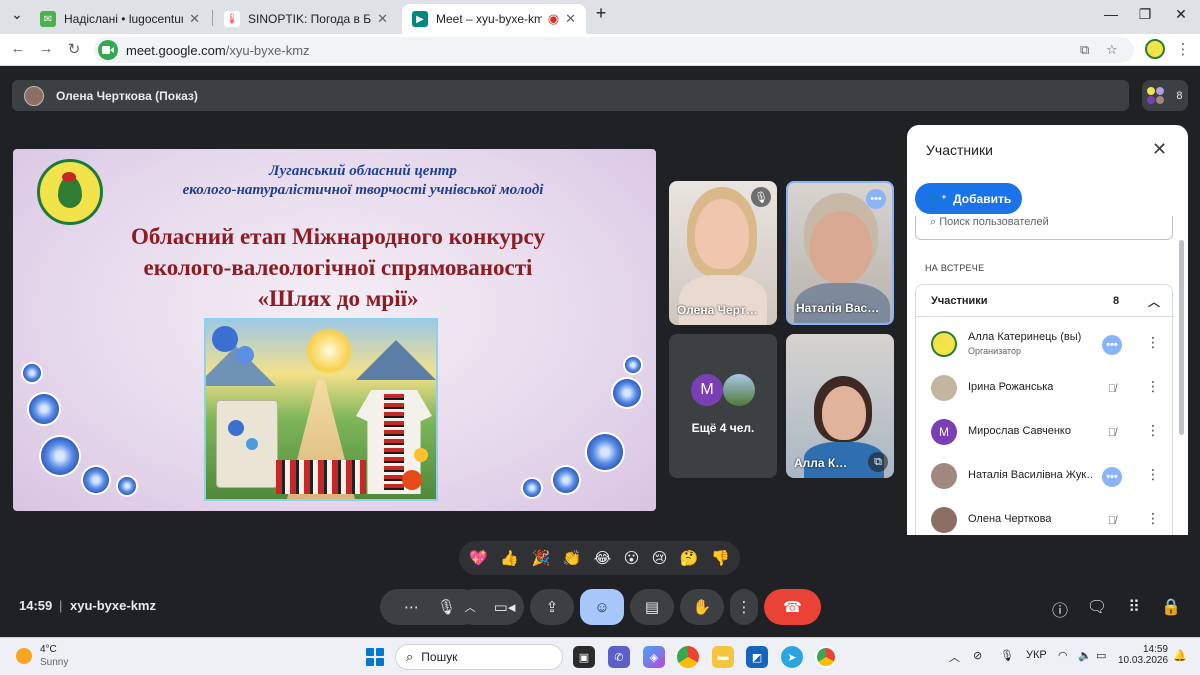  Describe the element at coordinates (48, 649) in the screenshot. I see `weather-temp: 4°C` at that location.